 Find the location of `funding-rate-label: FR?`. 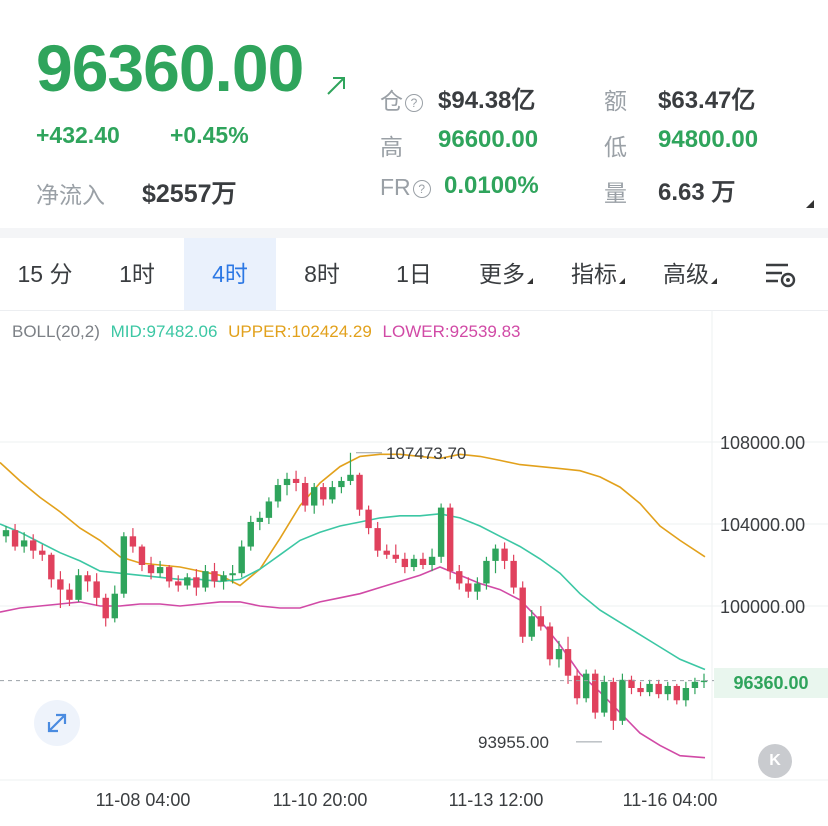

funding-rate-label: FR? is located at coordinates (405, 187).